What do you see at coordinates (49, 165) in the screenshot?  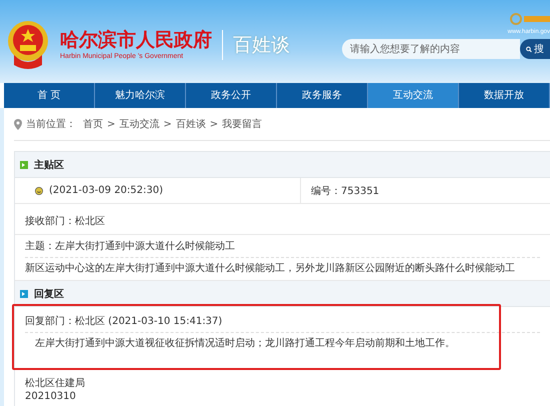 I see `section-title: 主贴区` at bounding box center [49, 165].